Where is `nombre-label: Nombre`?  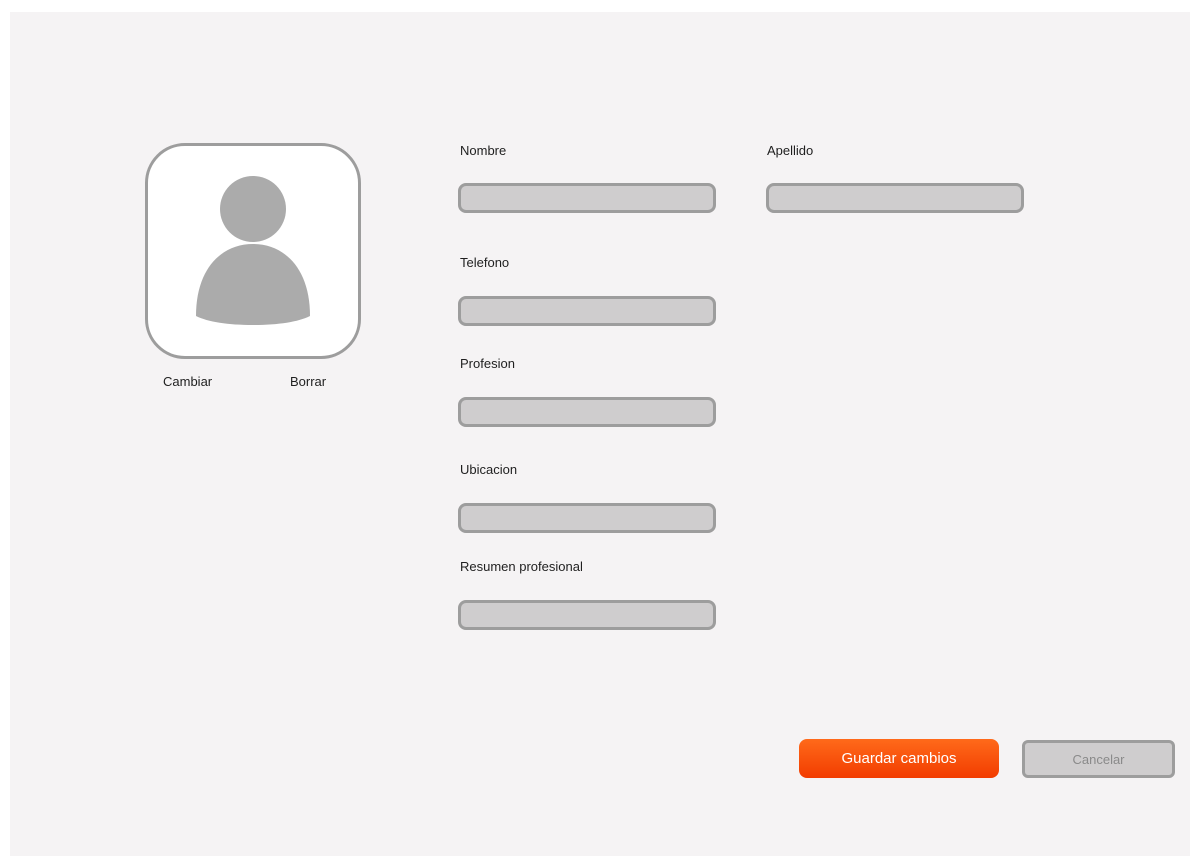 nombre-label: Nombre is located at coordinates (483, 150).